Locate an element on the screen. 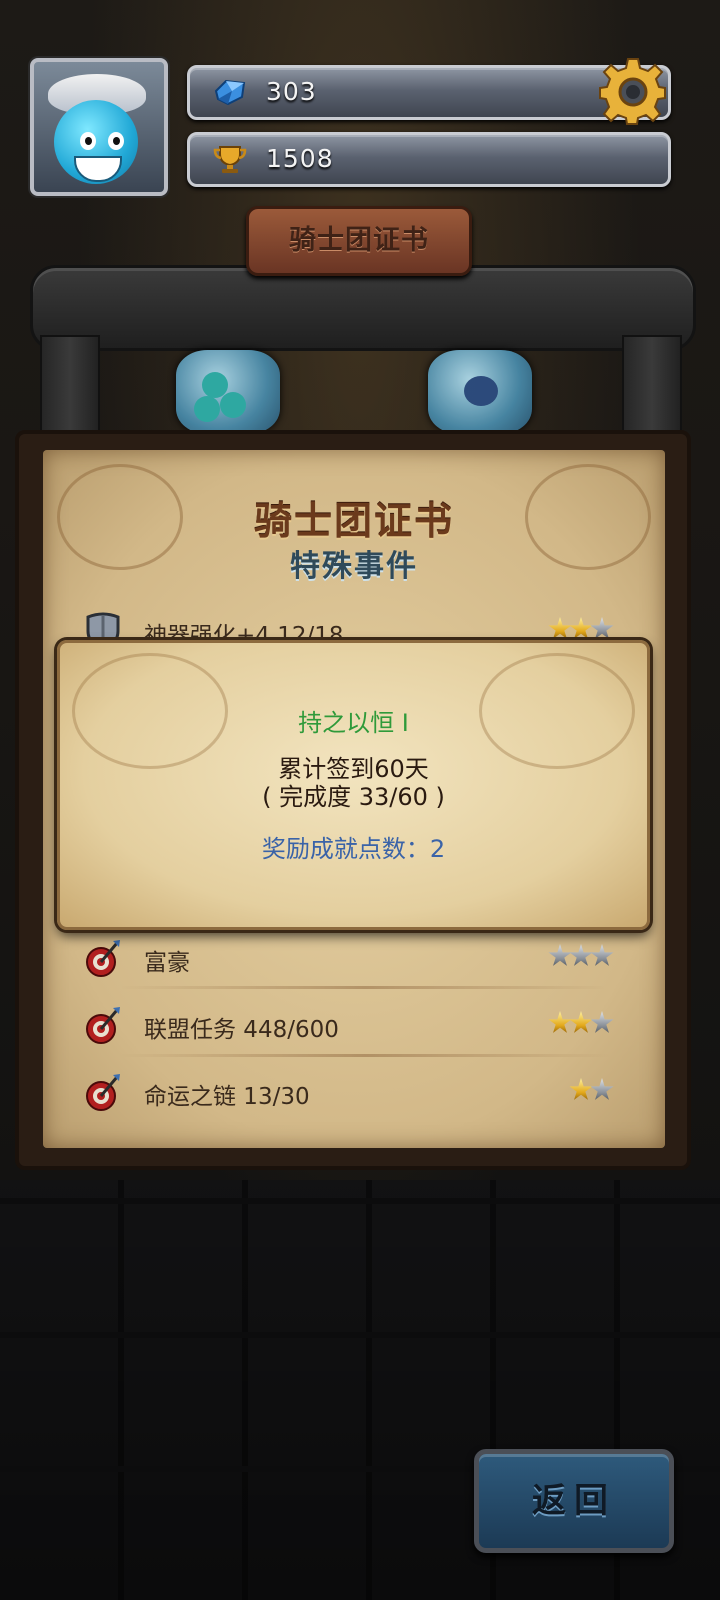  popup-description-line: 累计签到60天 is located at coordinates (353, 769).